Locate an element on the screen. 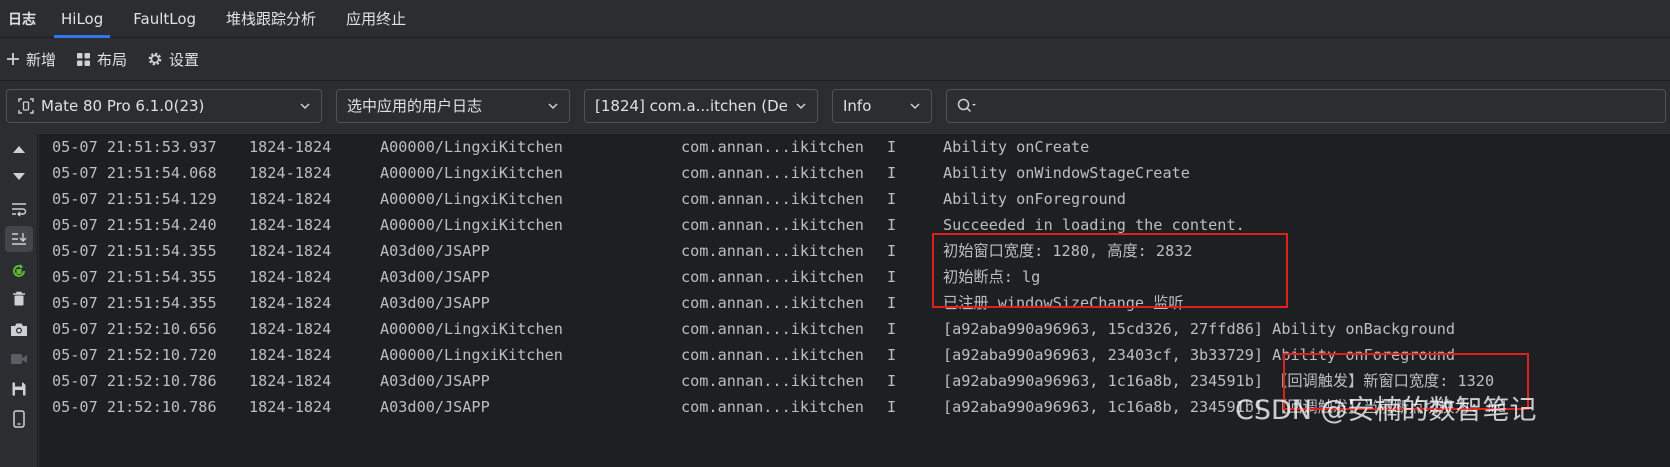  device-icon is located at coordinates (26, 105).